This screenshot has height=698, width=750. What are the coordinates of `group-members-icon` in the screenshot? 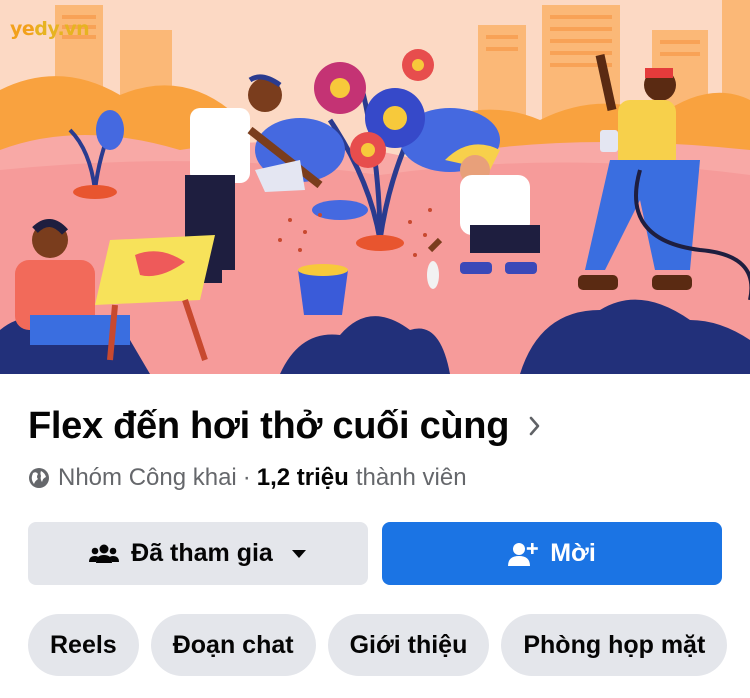 It's located at (104, 553).